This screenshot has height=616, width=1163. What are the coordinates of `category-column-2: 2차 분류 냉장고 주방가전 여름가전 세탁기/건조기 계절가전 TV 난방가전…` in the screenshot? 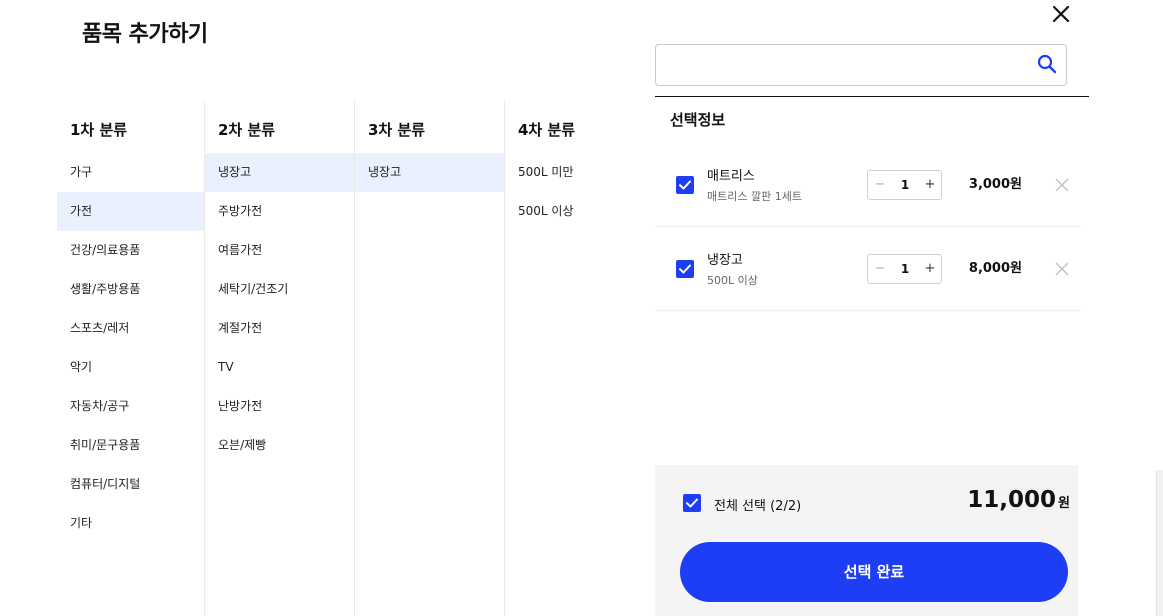 It's located at (280, 358).